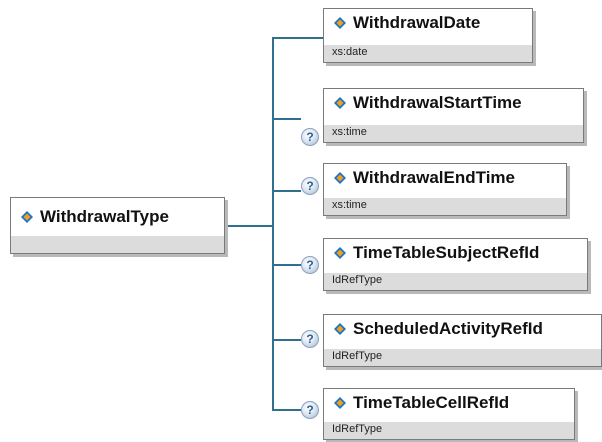 This screenshot has height=442, width=602. I want to click on element-node: WithdrawalDate xs:date, so click(428, 35).